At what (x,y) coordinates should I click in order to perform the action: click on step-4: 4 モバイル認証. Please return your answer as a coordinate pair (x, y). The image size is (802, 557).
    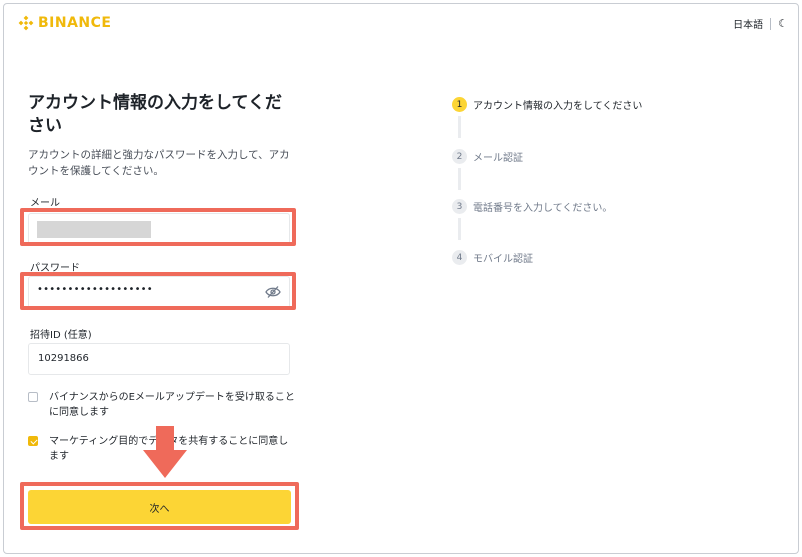
    Looking at the image, I should click on (492, 257).